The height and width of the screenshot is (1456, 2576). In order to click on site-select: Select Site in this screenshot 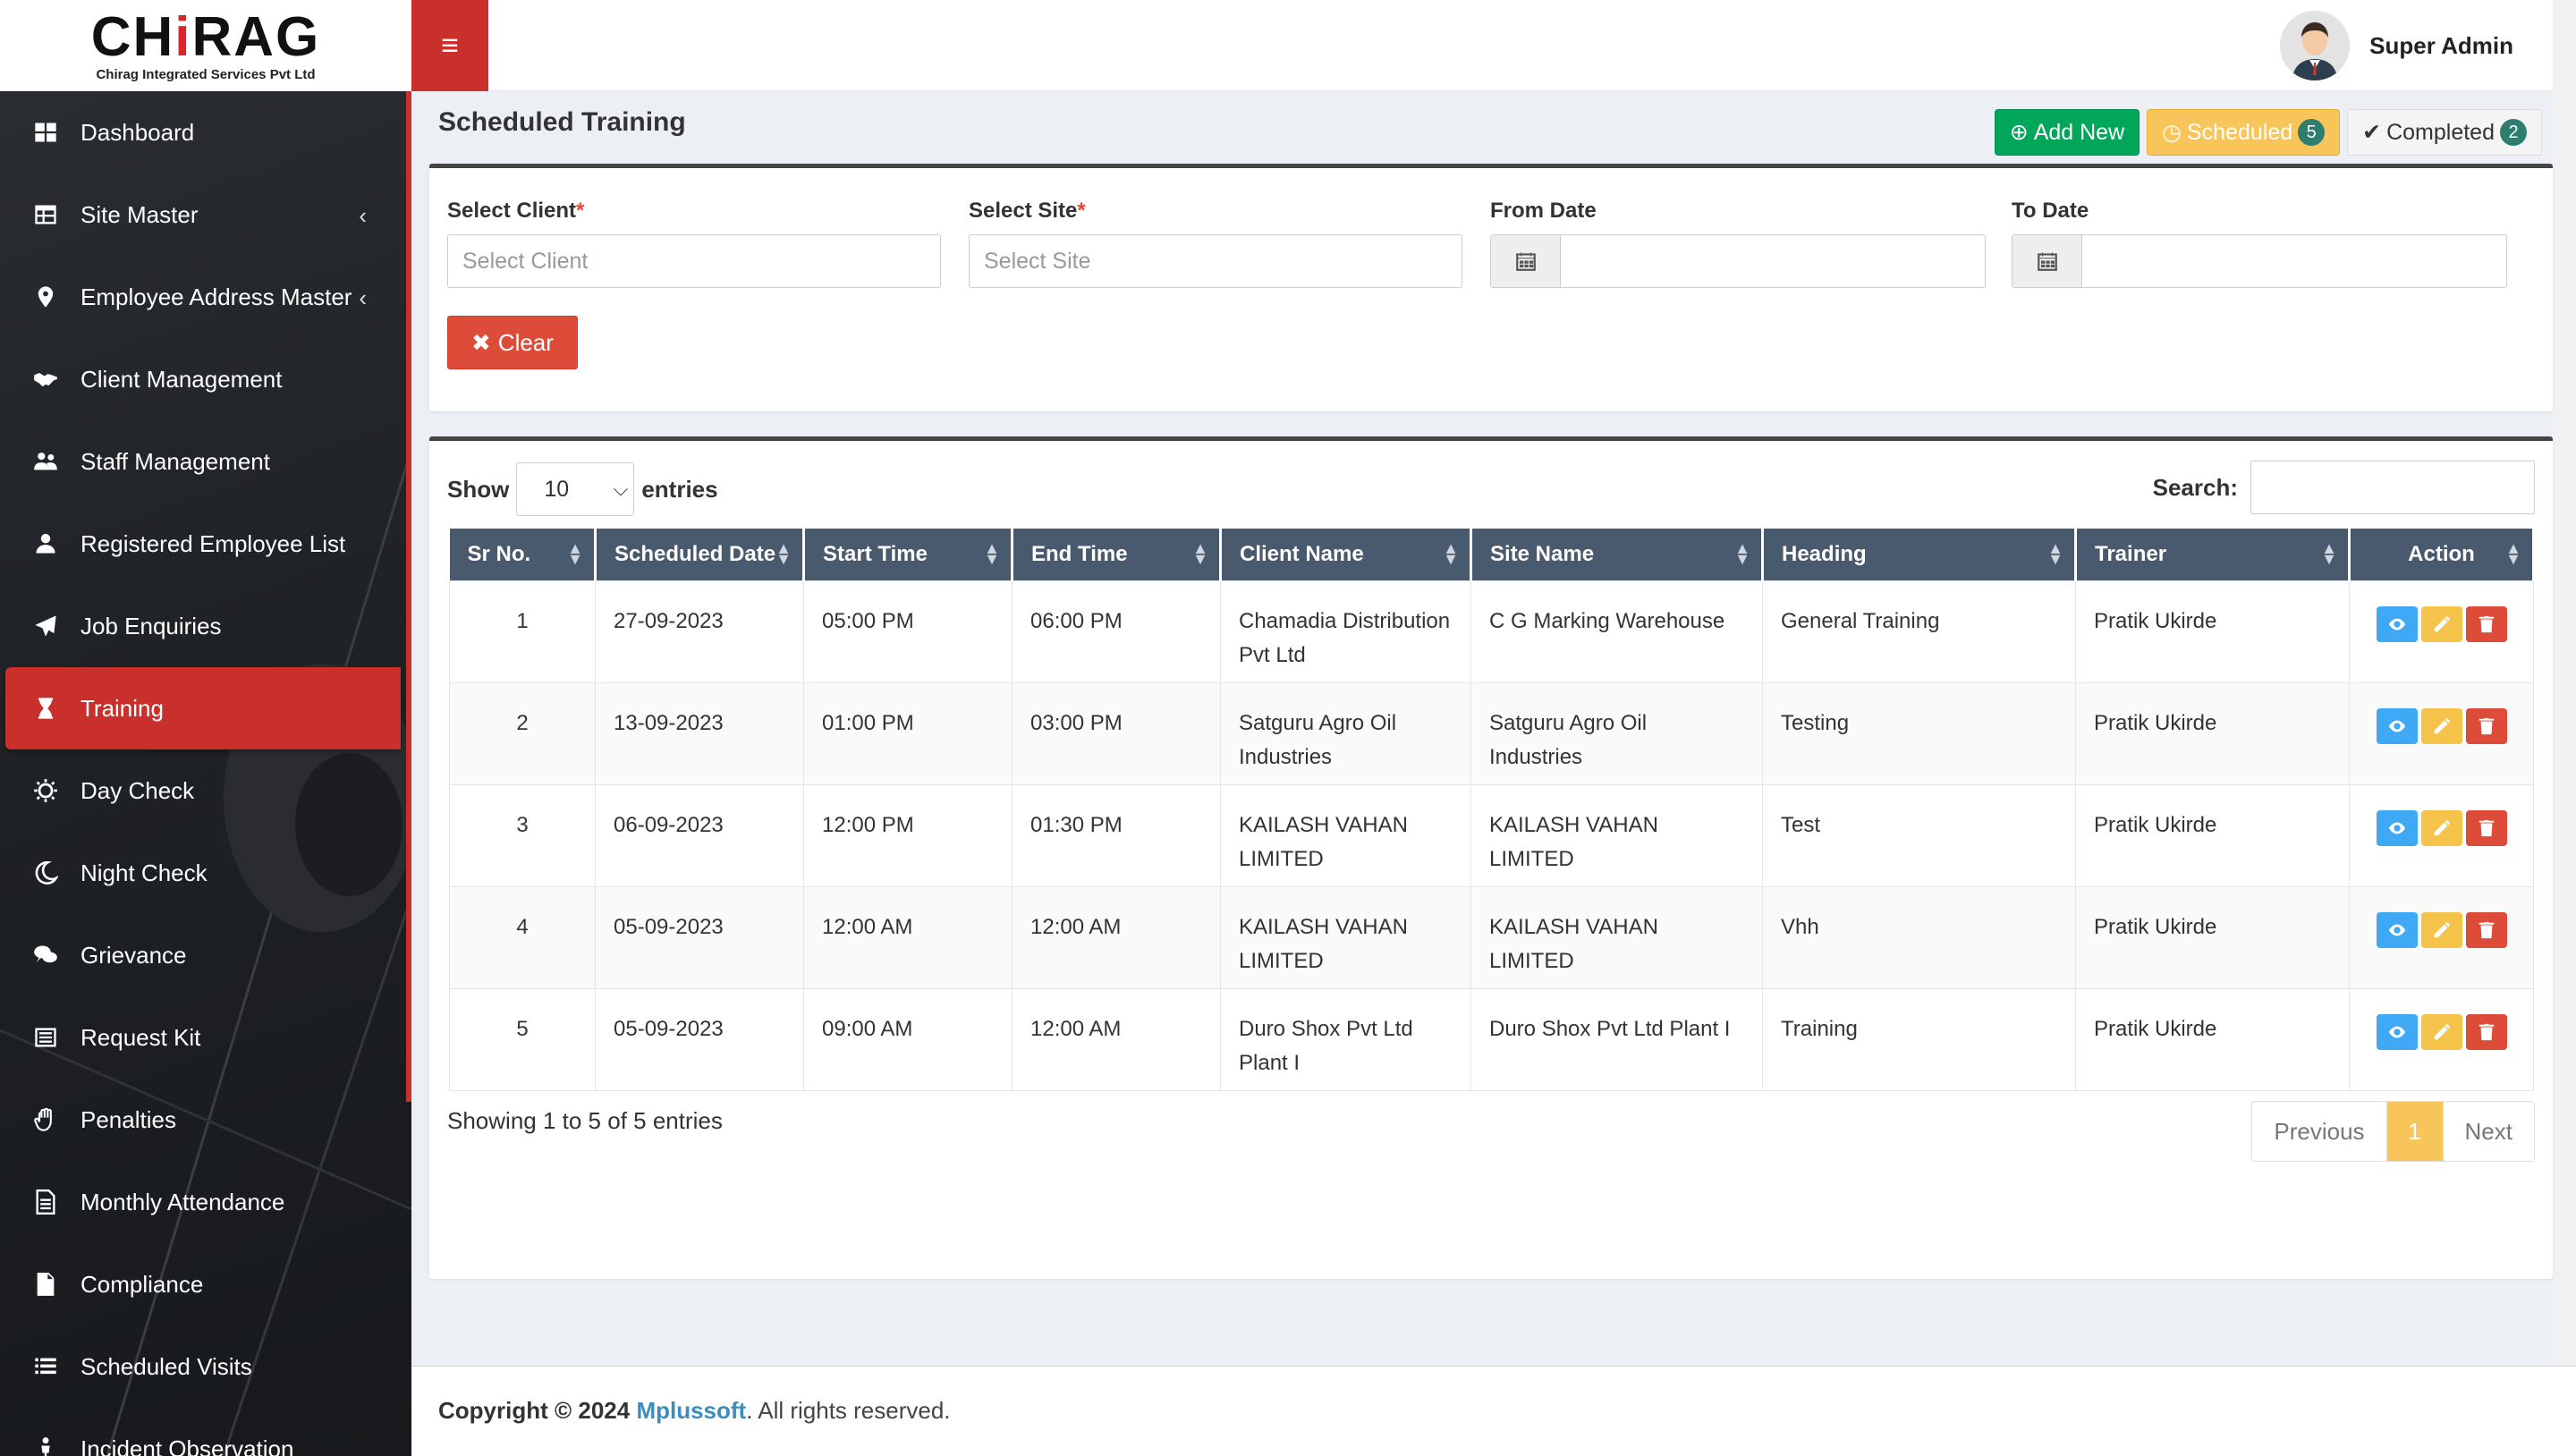, I will do `click(1215, 261)`.